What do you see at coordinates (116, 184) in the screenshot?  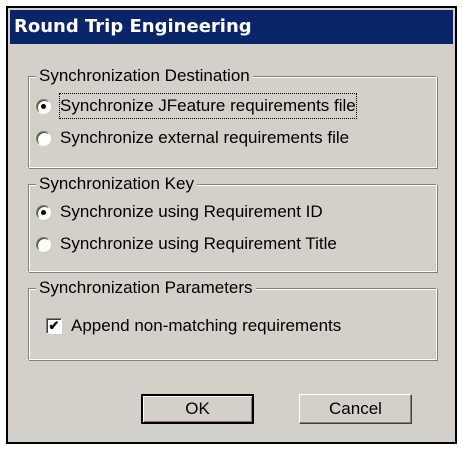 I see `key-group-label: Synchronization Key` at bounding box center [116, 184].